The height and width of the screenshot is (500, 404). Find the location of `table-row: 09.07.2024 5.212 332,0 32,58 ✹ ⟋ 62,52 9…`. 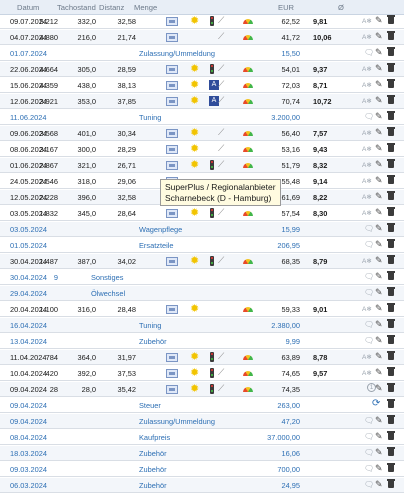

table-row: 09.07.2024 5.212 332,0 32,58 ✹ ⟋ 62,52 9… is located at coordinates (202, 21).